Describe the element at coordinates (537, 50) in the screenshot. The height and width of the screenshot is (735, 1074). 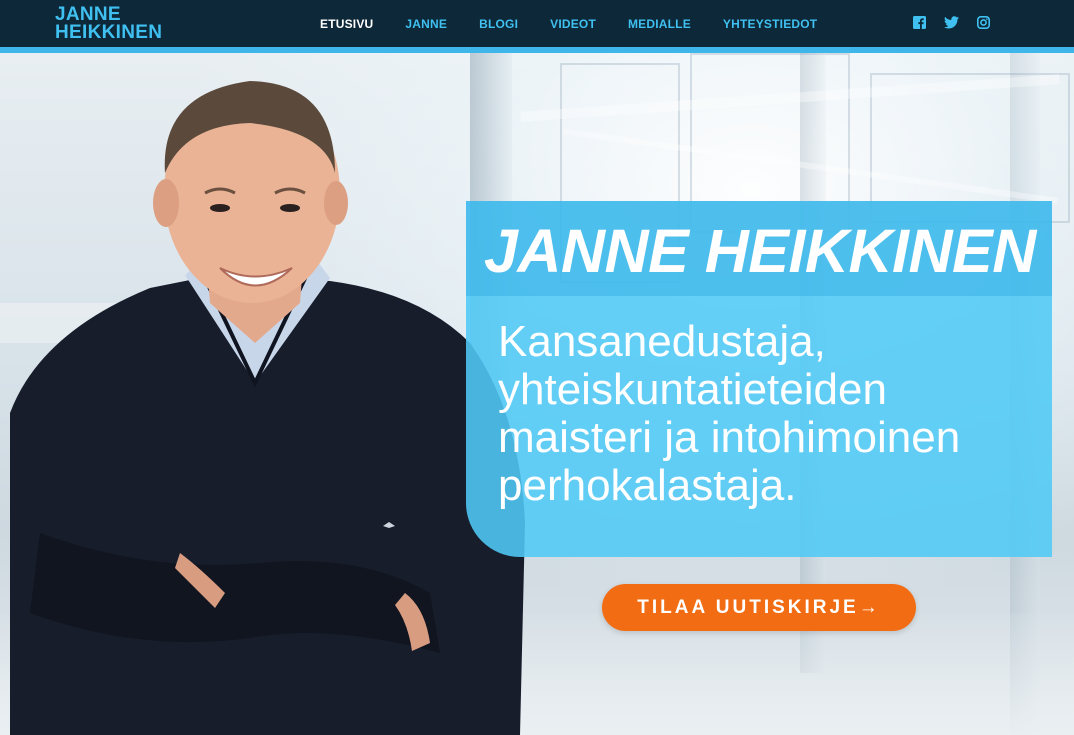
I see `header-accent-line` at that location.